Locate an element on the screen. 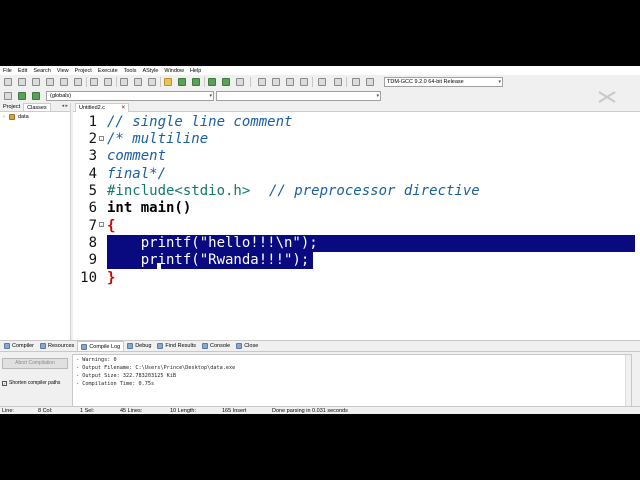  save-icon is located at coordinates (36, 82).